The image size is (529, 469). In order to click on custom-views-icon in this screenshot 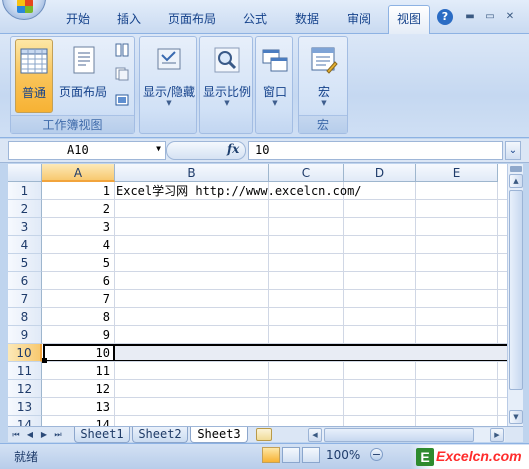, I will do `click(122, 74)`.